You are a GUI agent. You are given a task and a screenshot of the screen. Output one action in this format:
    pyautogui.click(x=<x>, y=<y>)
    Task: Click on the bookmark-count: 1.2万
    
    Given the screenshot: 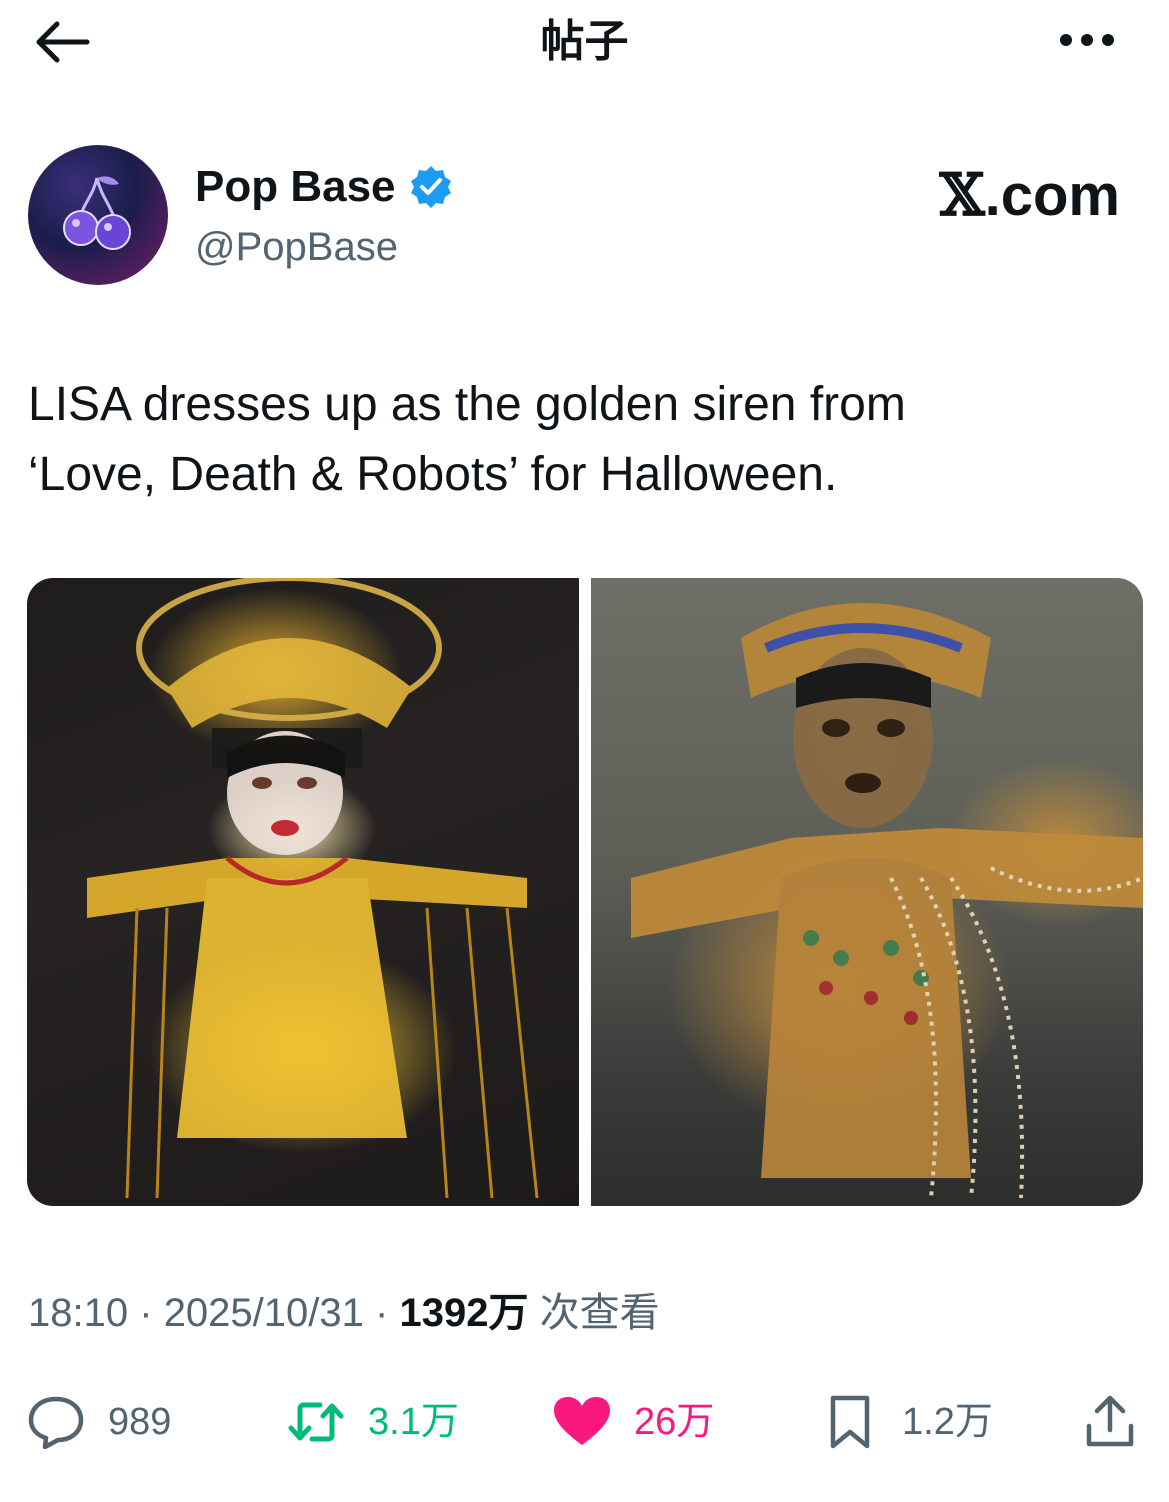 What is the action you would take?
    pyautogui.click(x=947, y=1422)
    